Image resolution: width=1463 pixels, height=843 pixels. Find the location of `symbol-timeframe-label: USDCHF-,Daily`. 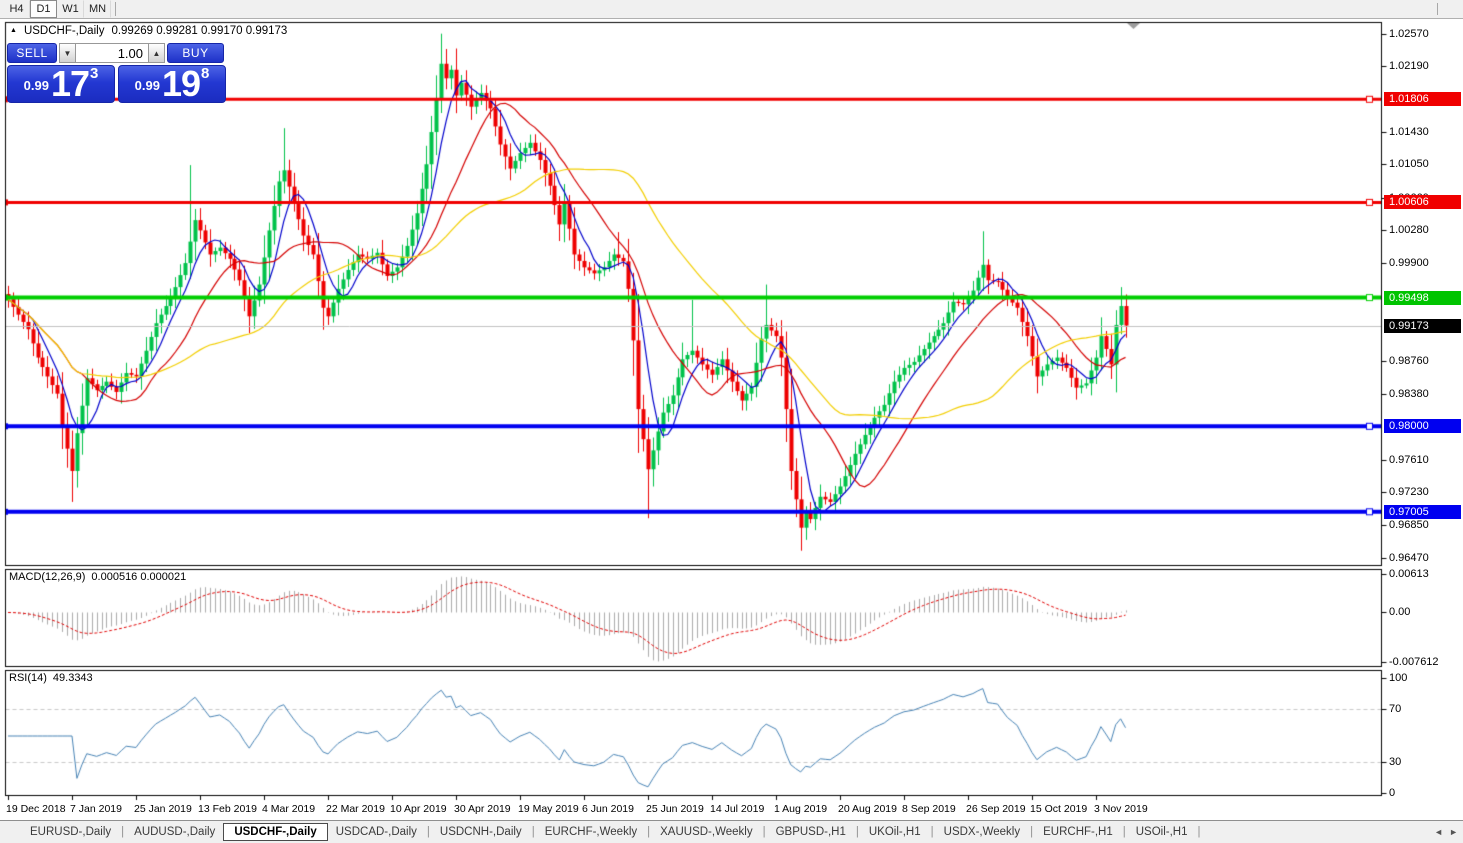

symbol-timeframe-label: USDCHF-,Daily is located at coordinates (64, 31).